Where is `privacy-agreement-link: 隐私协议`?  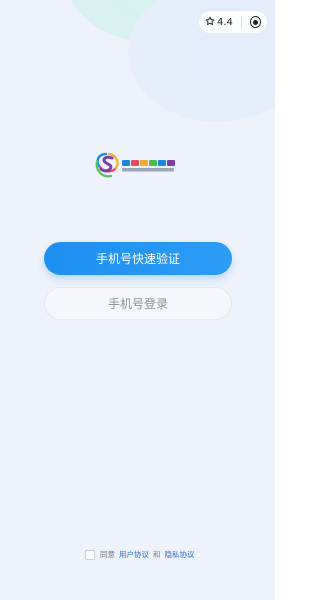
privacy-agreement-link: 隐私协议 is located at coordinates (180, 554).